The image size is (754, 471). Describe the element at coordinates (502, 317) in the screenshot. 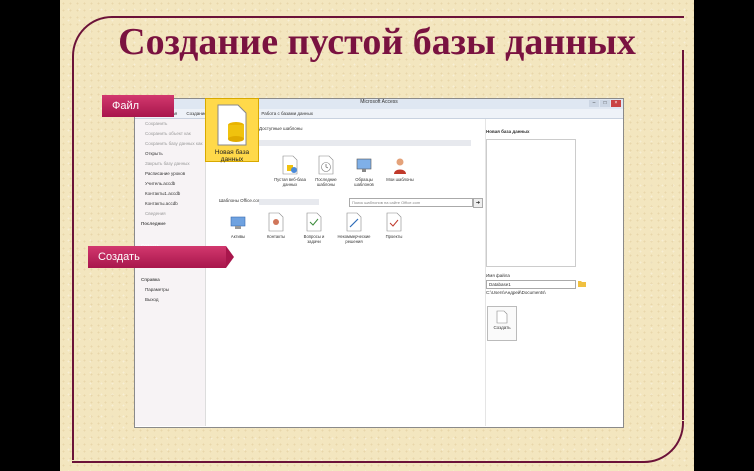

I see `blank-document-icon` at that location.